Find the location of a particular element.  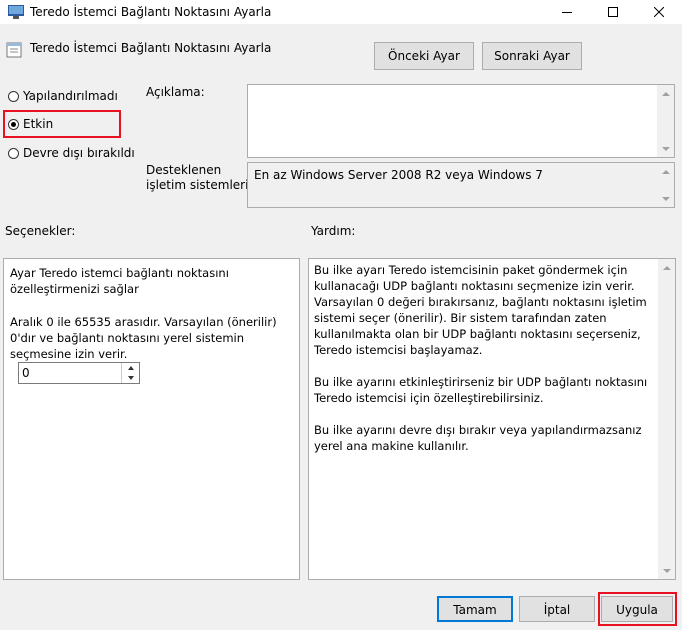

policy-name: Teredo İstemci Bağlantı Noktasını Ayarla is located at coordinates (151, 48).